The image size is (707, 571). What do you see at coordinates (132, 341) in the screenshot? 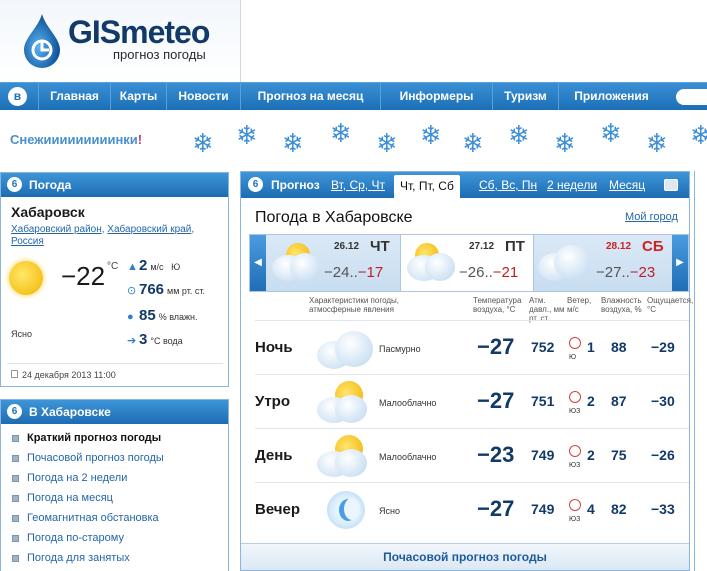
I see `fish-icon: ➔` at bounding box center [132, 341].